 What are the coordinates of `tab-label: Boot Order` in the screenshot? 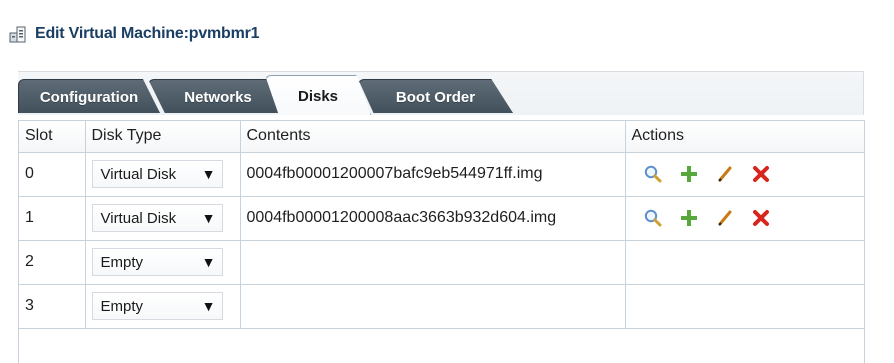 It's located at (435, 97).